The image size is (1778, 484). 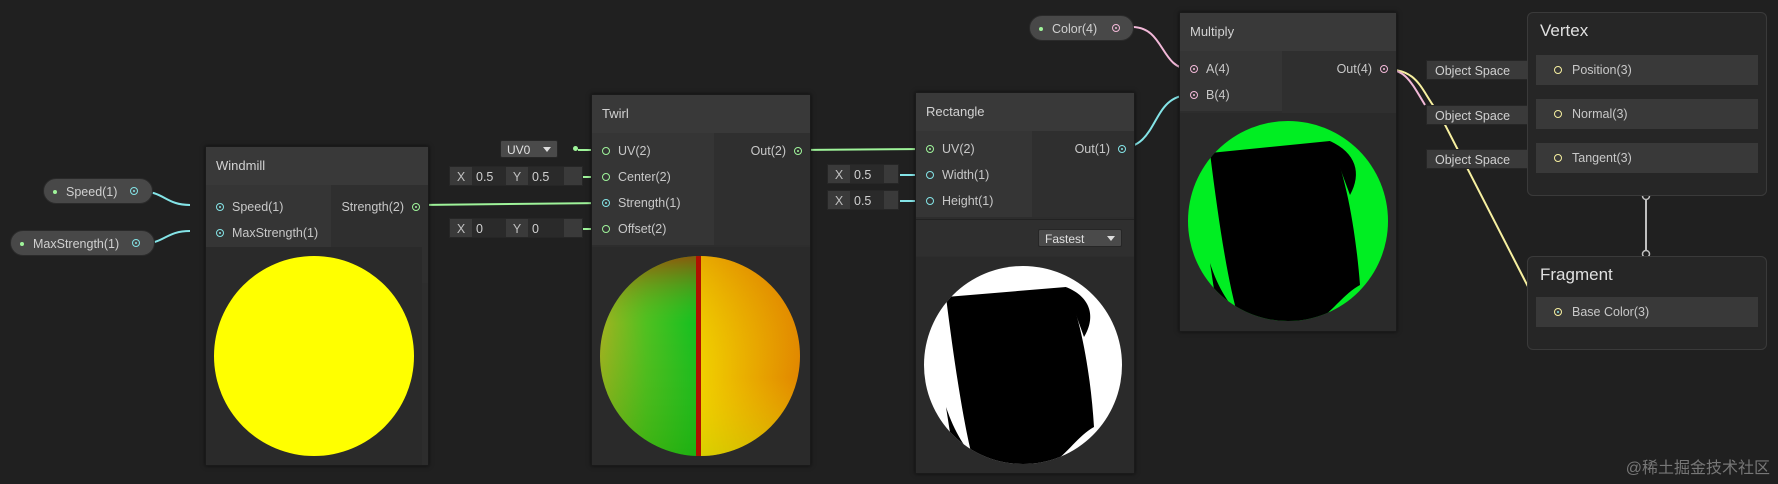 I want to click on multiply-title: Multiply, so click(x=1288, y=32).